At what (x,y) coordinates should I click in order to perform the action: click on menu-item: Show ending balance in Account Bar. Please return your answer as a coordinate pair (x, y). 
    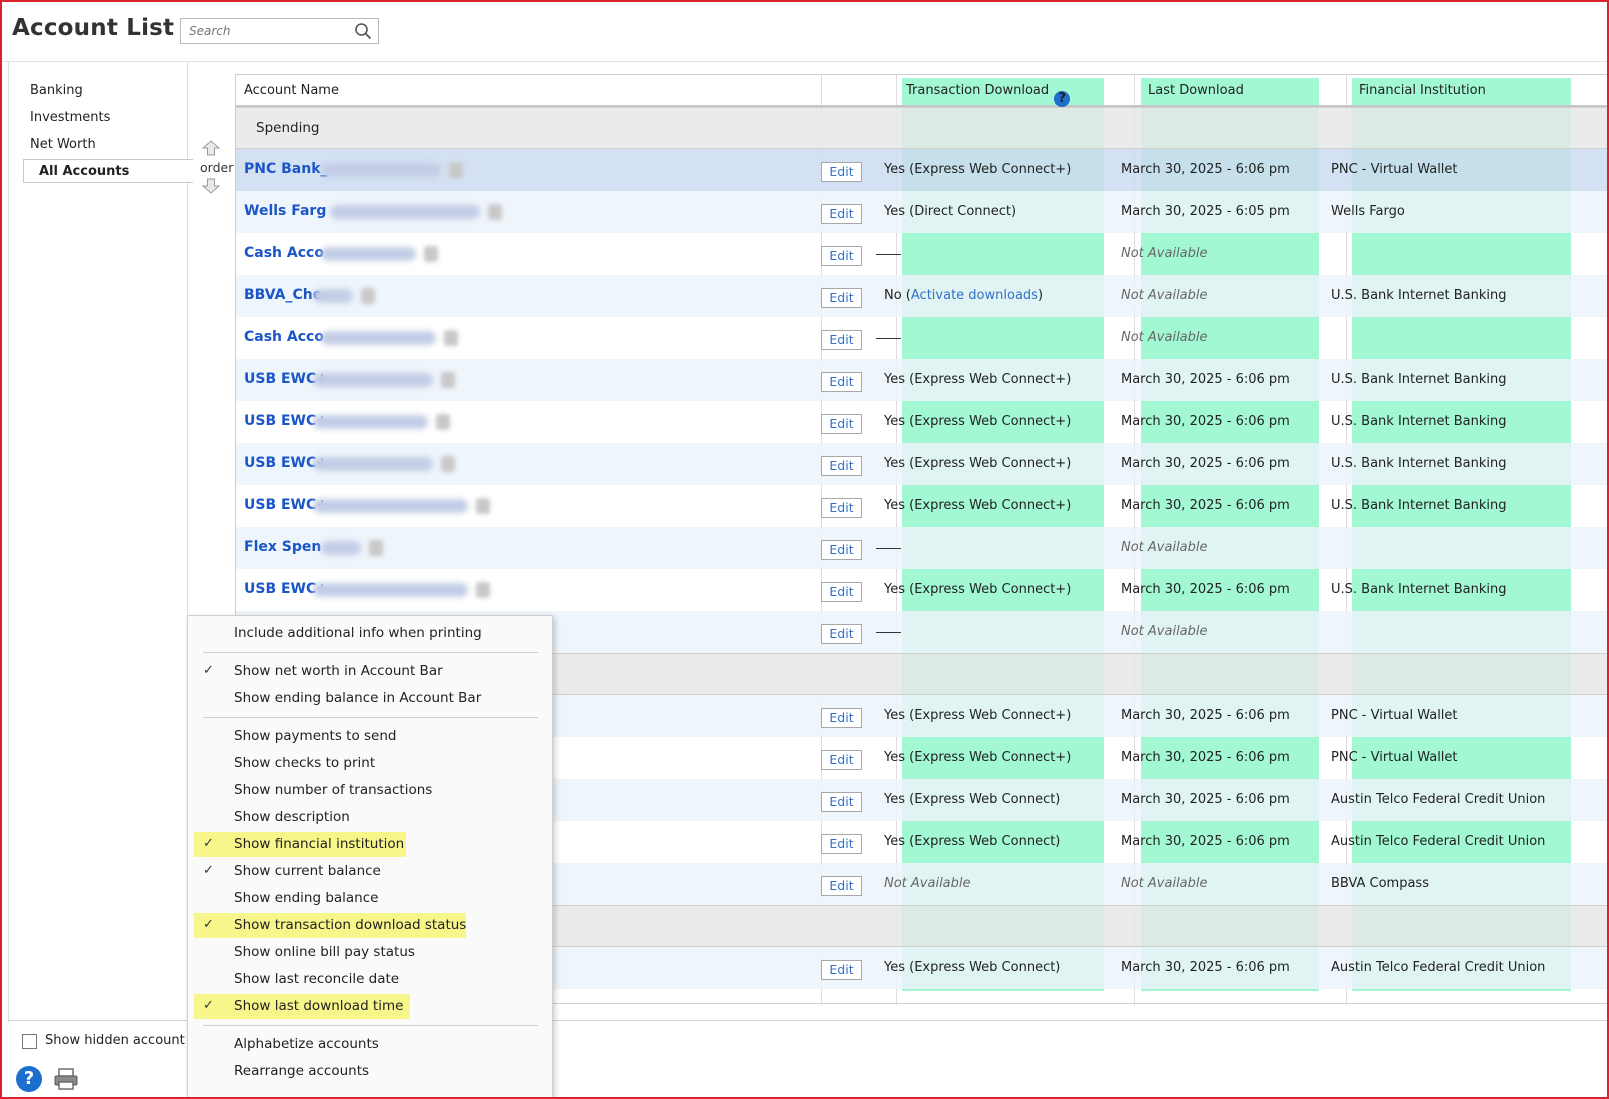
    Looking at the image, I should click on (371, 698).